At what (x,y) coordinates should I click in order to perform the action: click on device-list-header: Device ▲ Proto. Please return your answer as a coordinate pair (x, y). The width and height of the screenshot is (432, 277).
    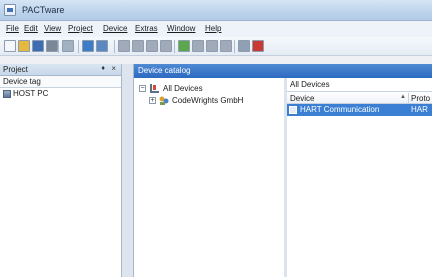
    Looking at the image, I should click on (359, 98).